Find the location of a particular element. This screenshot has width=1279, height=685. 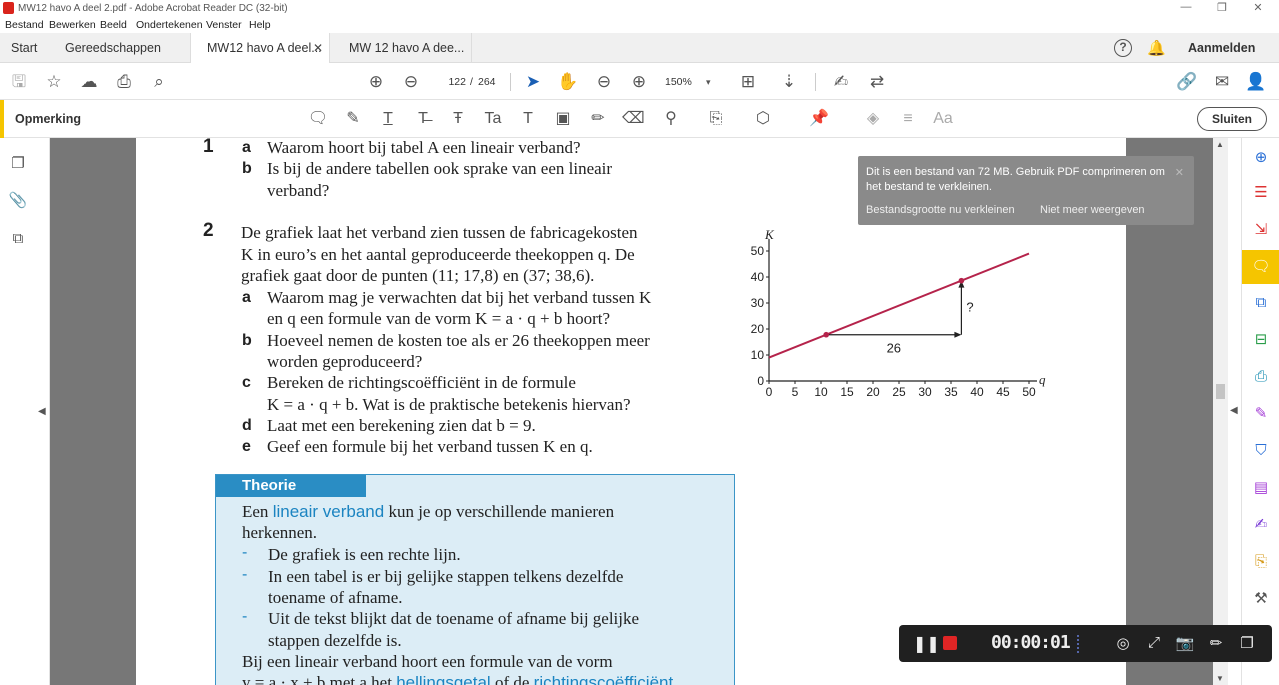

fill-sign-icon: ✎ is located at coordinates (1261, 414).